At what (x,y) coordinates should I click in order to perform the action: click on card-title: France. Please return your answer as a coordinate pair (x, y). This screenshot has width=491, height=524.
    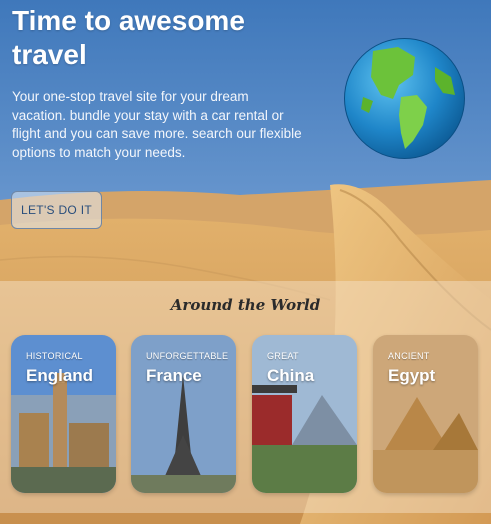
    Looking at the image, I should click on (174, 375).